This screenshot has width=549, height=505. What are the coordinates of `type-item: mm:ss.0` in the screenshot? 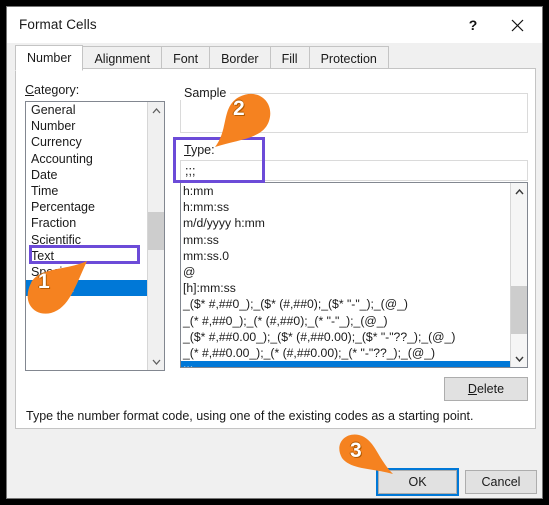 It's located at (346, 256).